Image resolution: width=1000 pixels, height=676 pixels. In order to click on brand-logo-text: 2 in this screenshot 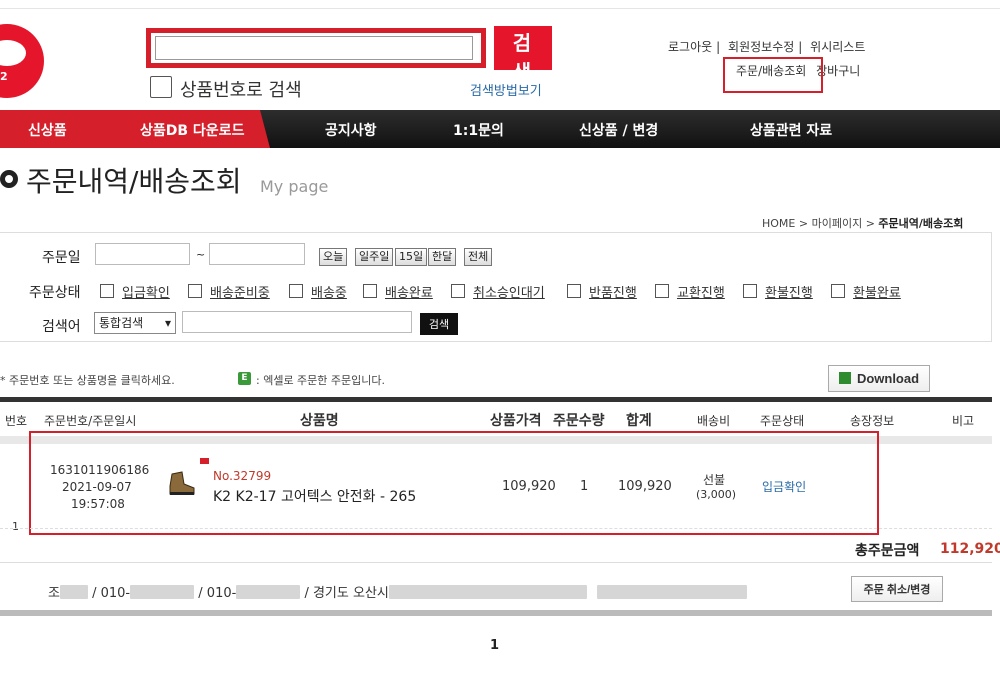, I will do `click(4, 76)`.